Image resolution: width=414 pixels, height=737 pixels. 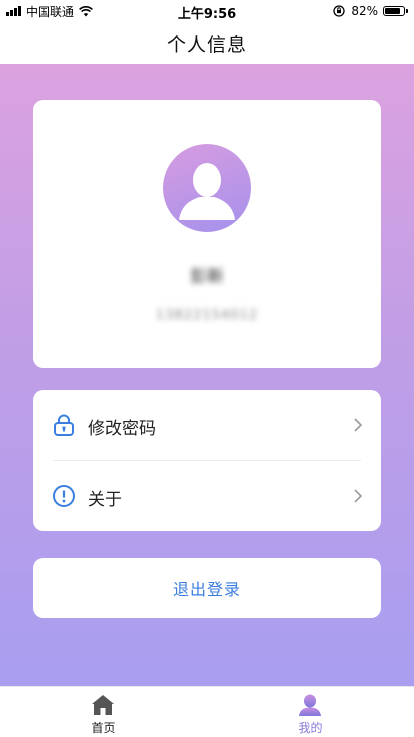 I want to click on page-title: 个人信息, so click(x=206, y=44).